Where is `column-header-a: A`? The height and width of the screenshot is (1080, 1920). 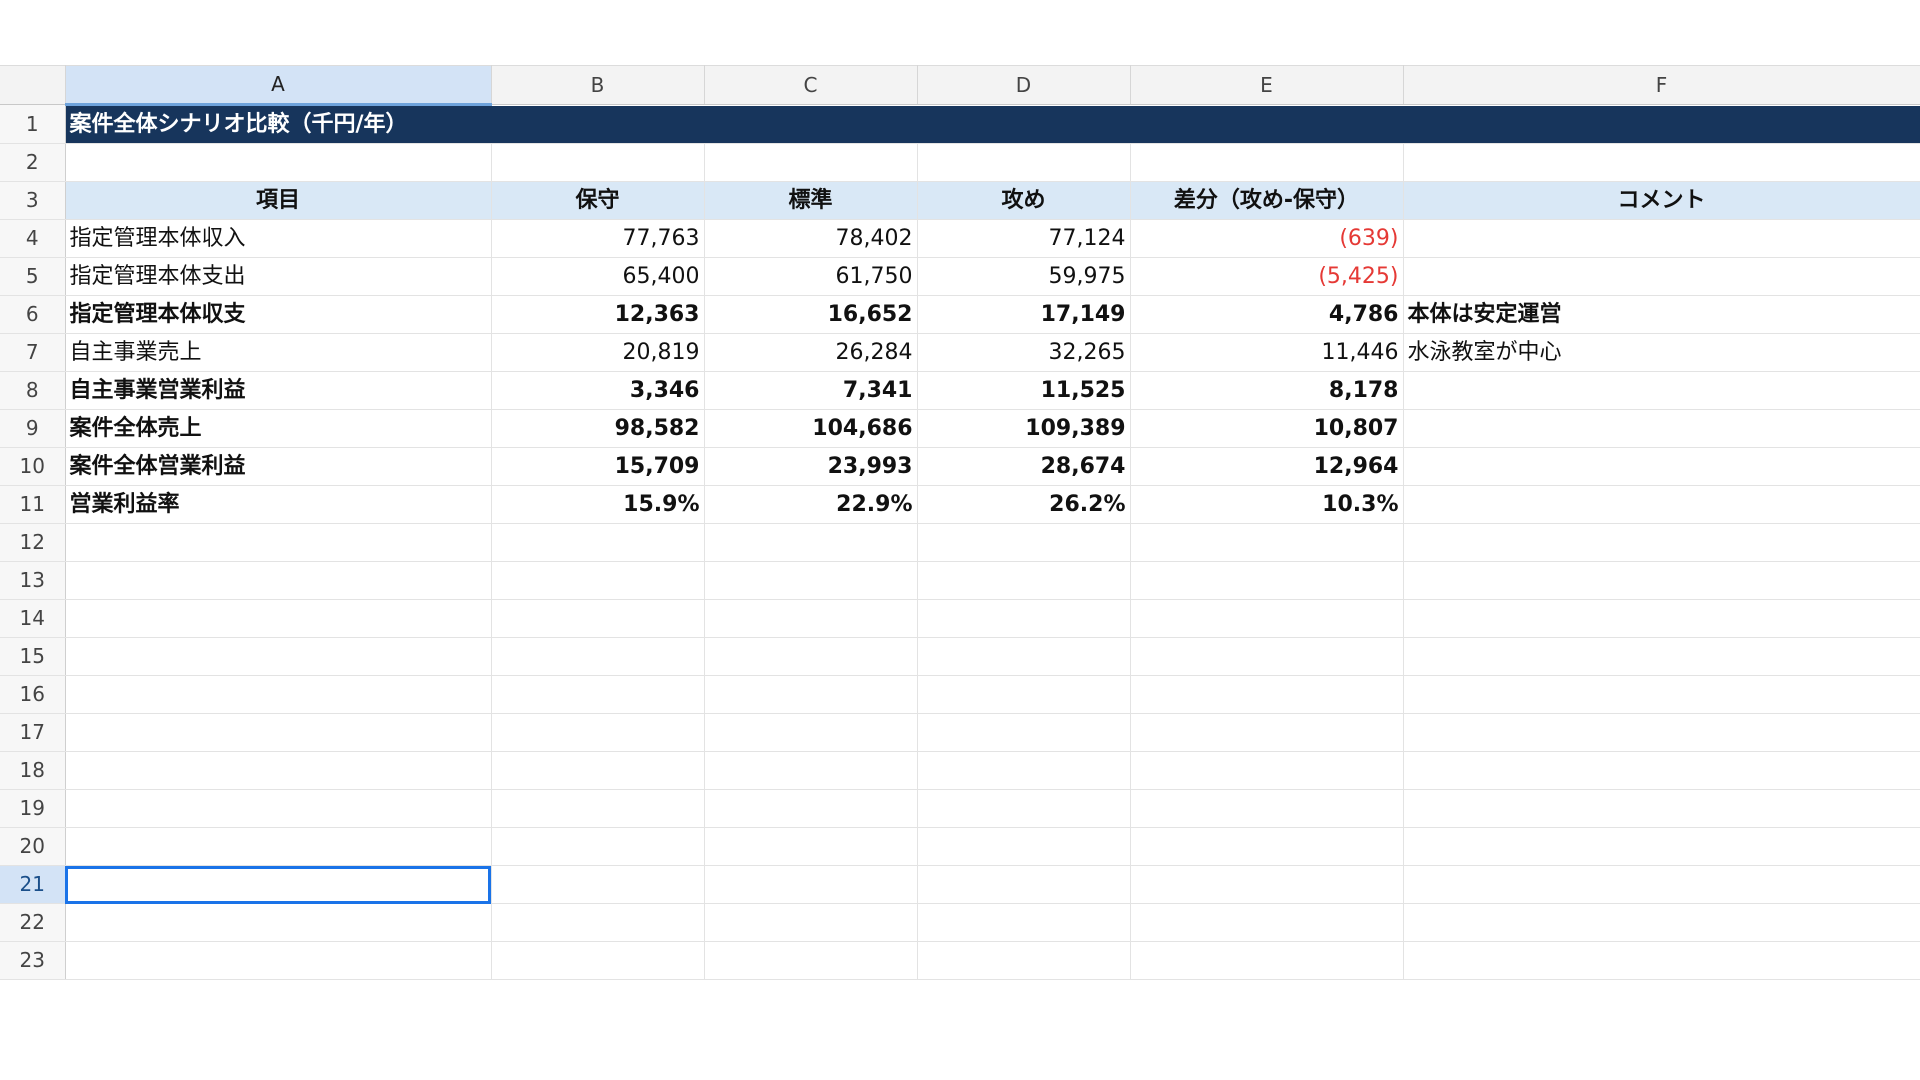 column-header-a: A is located at coordinates (278, 85).